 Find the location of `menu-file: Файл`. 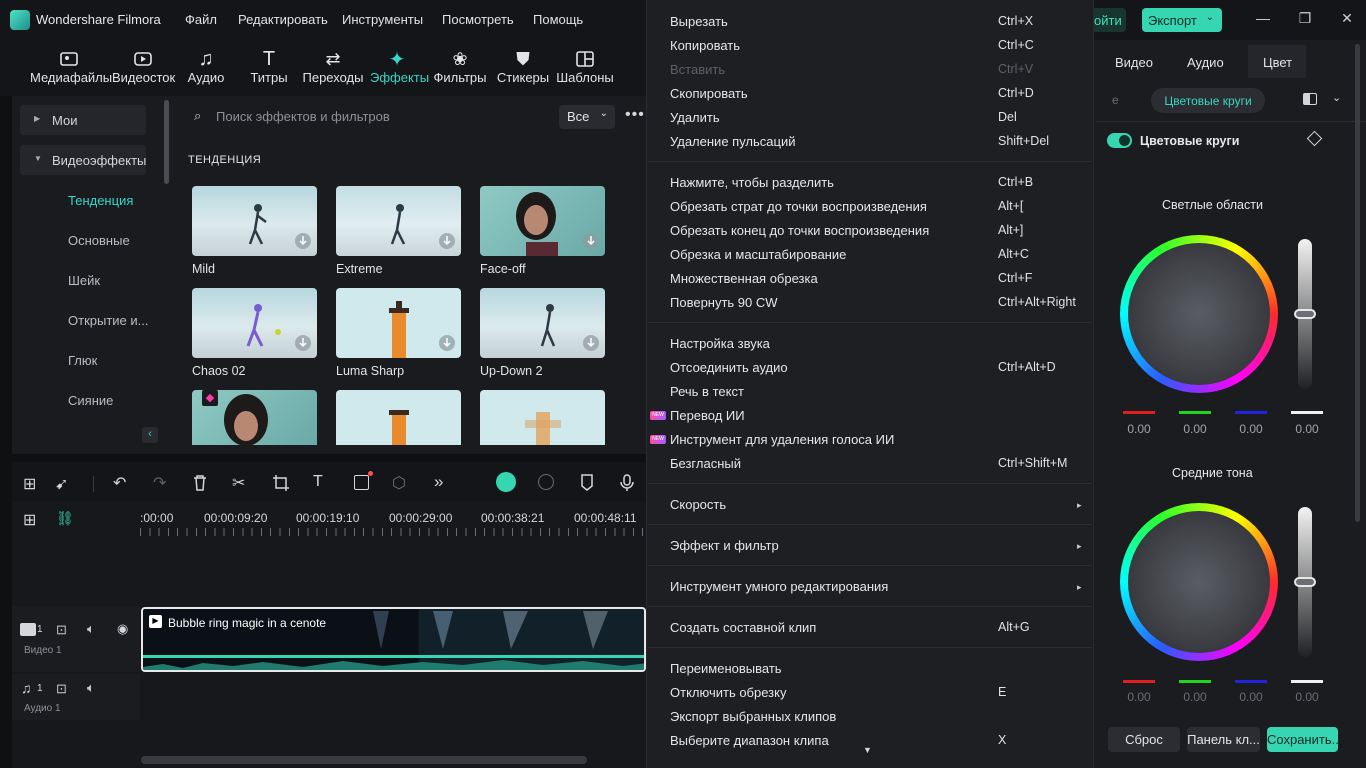

menu-file: Файл is located at coordinates (201, 19).